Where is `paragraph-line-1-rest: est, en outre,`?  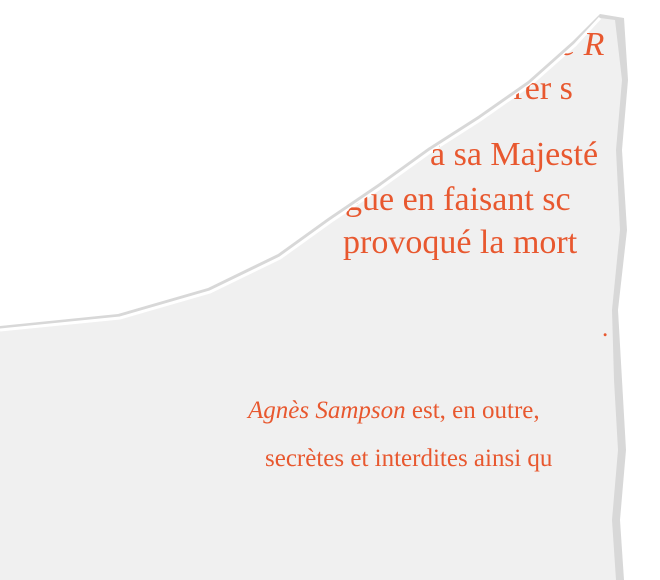 paragraph-line-1-rest: est, en outre, is located at coordinates (472, 410).